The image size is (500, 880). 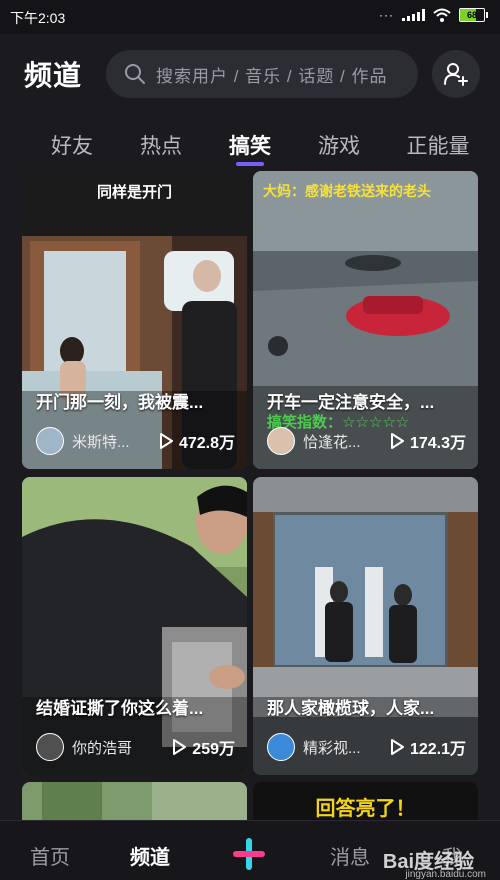 I want to click on video-meta: 精彩视... 122.1万, so click(x=366, y=747).